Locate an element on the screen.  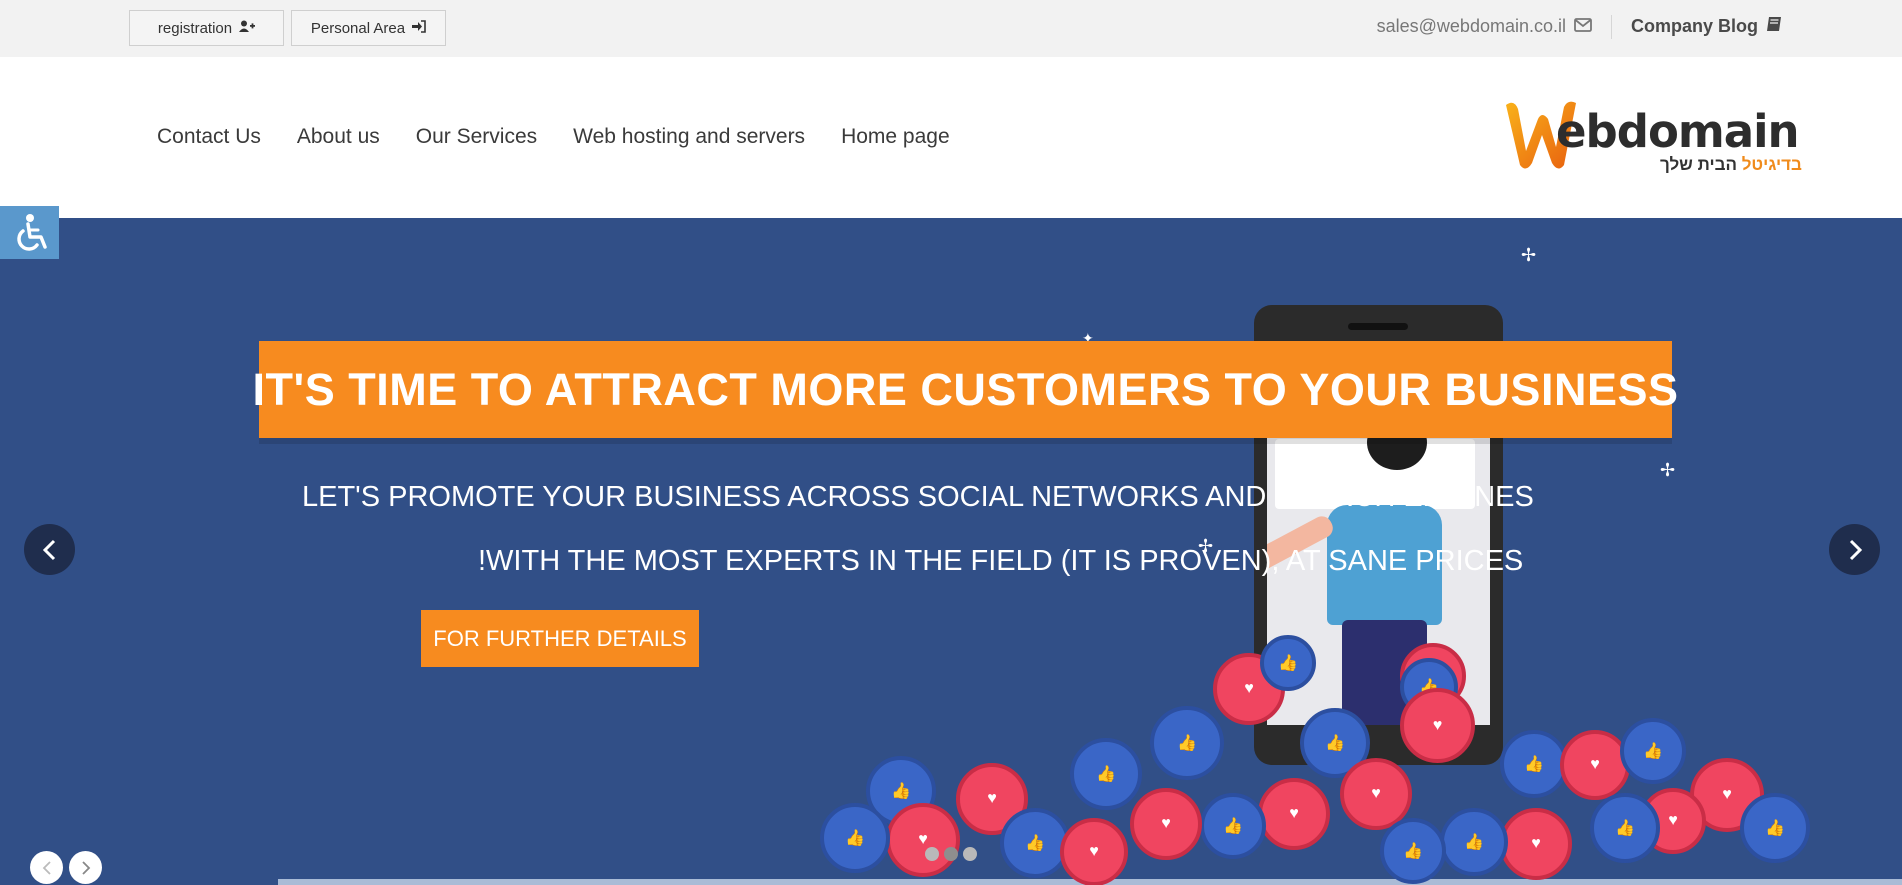
envelope-icon is located at coordinates (1583, 26).